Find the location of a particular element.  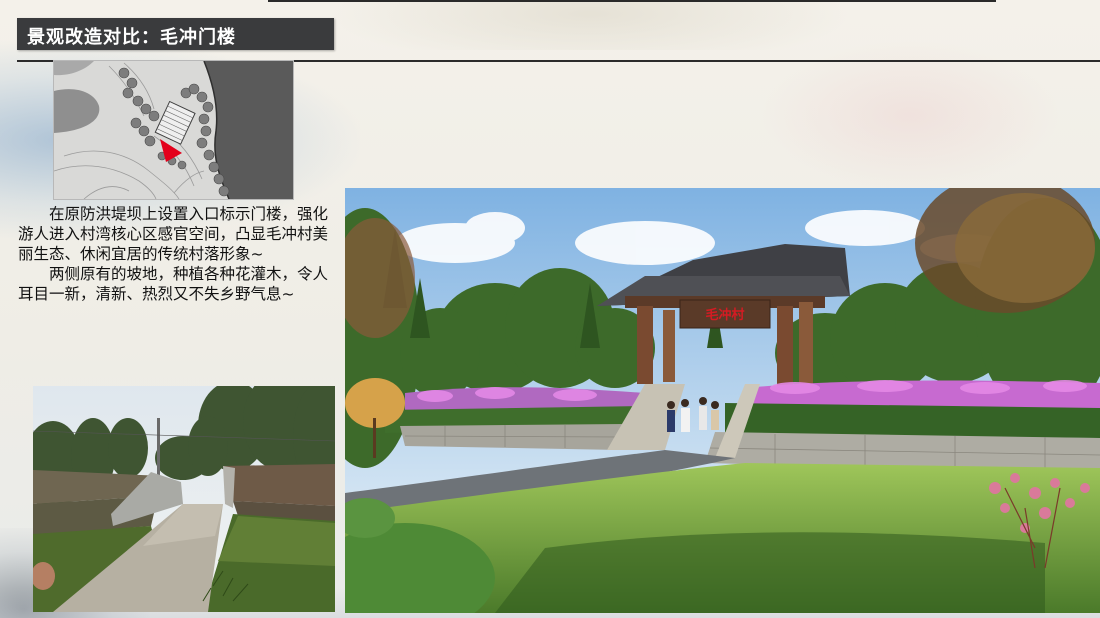

title-bar: 景观改造对比：毛冲门楼 is located at coordinates (175, 34).